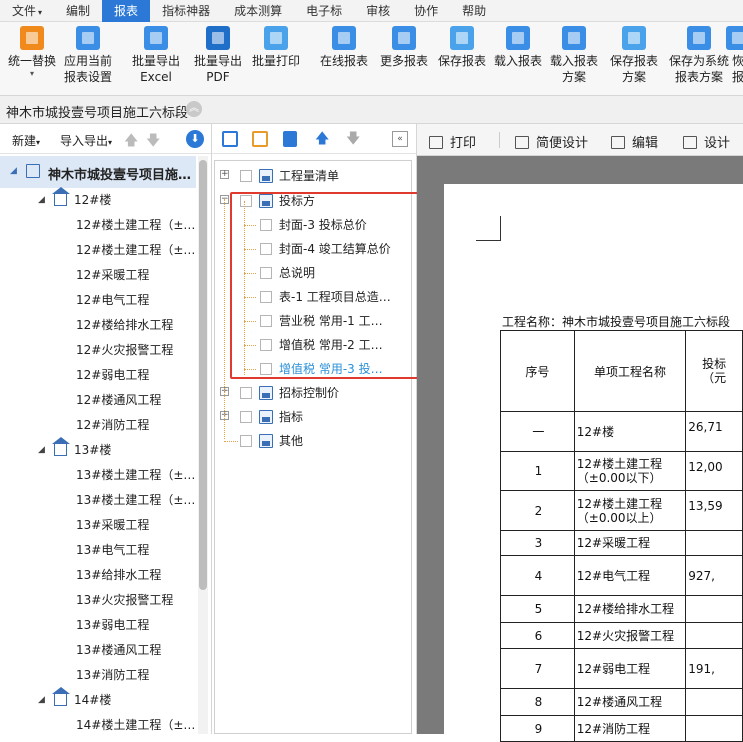 Image resolution: width=743 pixels, height=742 pixels. Describe the element at coordinates (113, 525) in the screenshot. I see `tree-item-label: 13#采暖工程` at that location.